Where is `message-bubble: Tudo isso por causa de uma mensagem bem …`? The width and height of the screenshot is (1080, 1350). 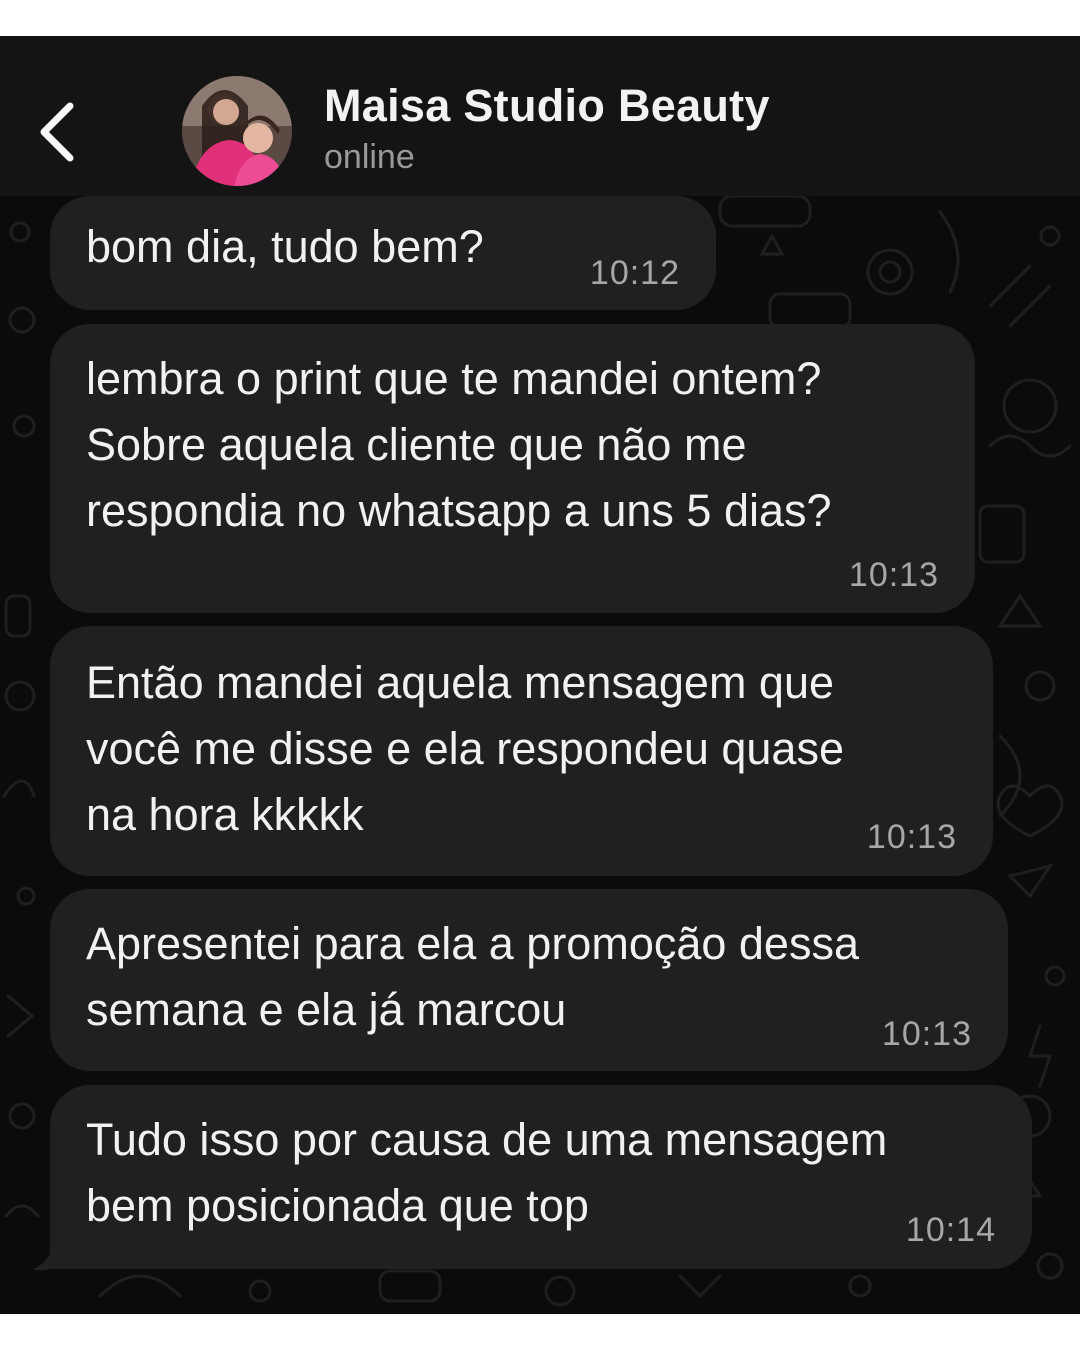 message-bubble: Tudo isso por causa de uma mensagem bem … is located at coordinates (541, 1177).